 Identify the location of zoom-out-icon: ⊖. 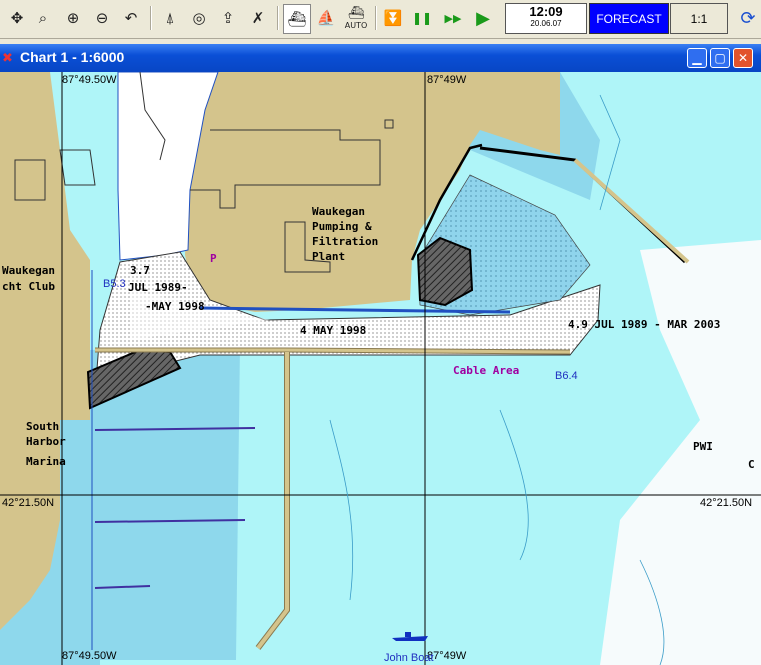
(102, 18).